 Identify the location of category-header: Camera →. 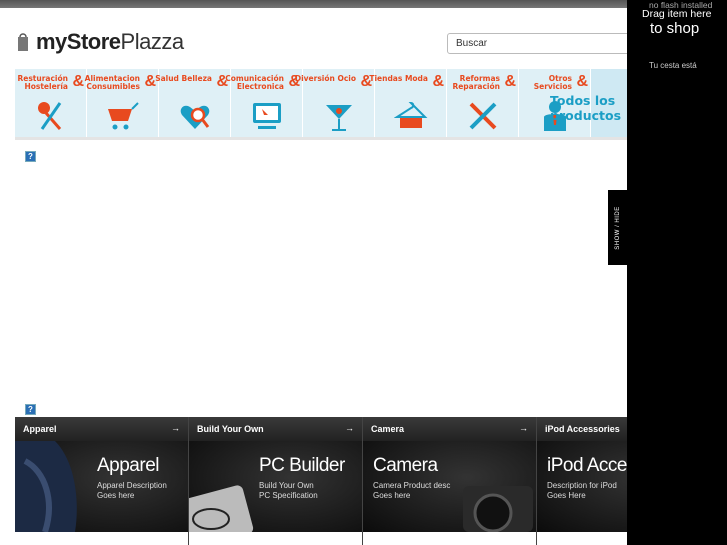
(449, 429).